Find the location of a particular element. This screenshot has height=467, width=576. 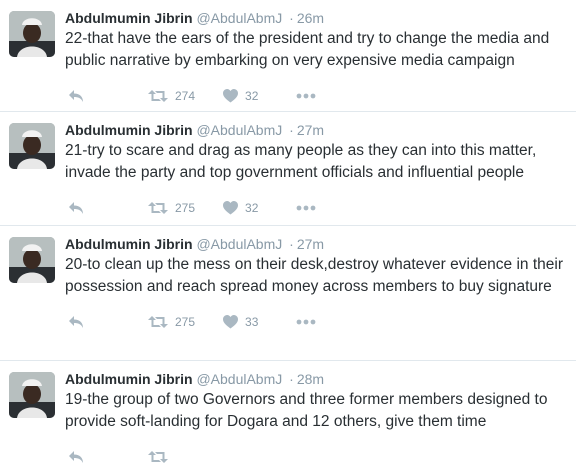

tweet-actions: 274 32 is located at coordinates (315, 96).